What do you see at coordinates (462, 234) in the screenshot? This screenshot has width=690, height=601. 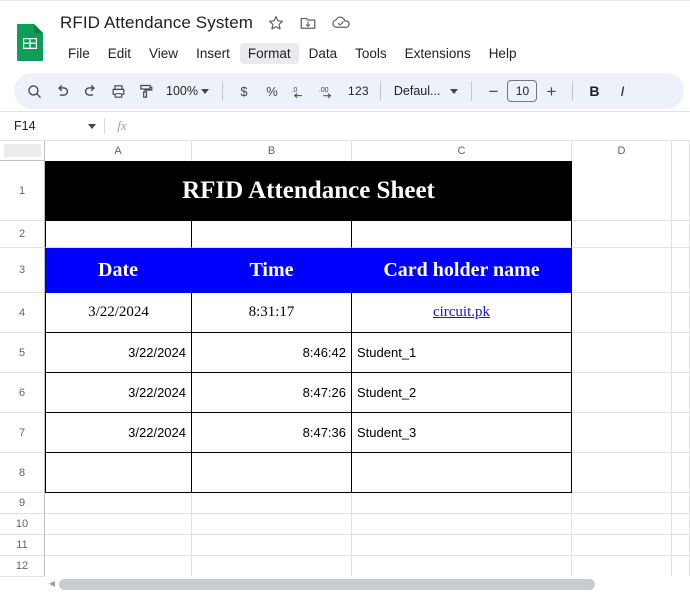 I see `cell-c2` at bounding box center [462, 234].